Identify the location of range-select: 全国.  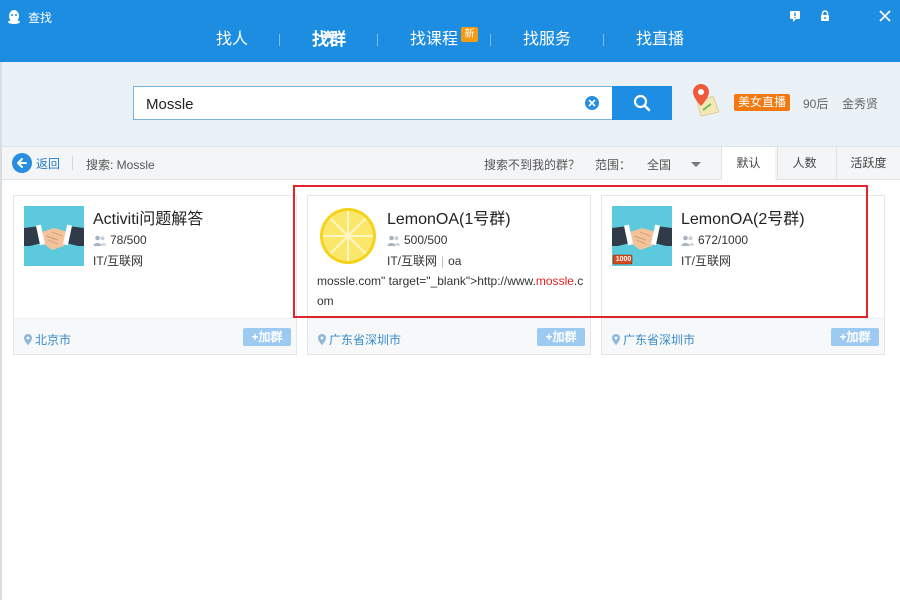
(659, 164).